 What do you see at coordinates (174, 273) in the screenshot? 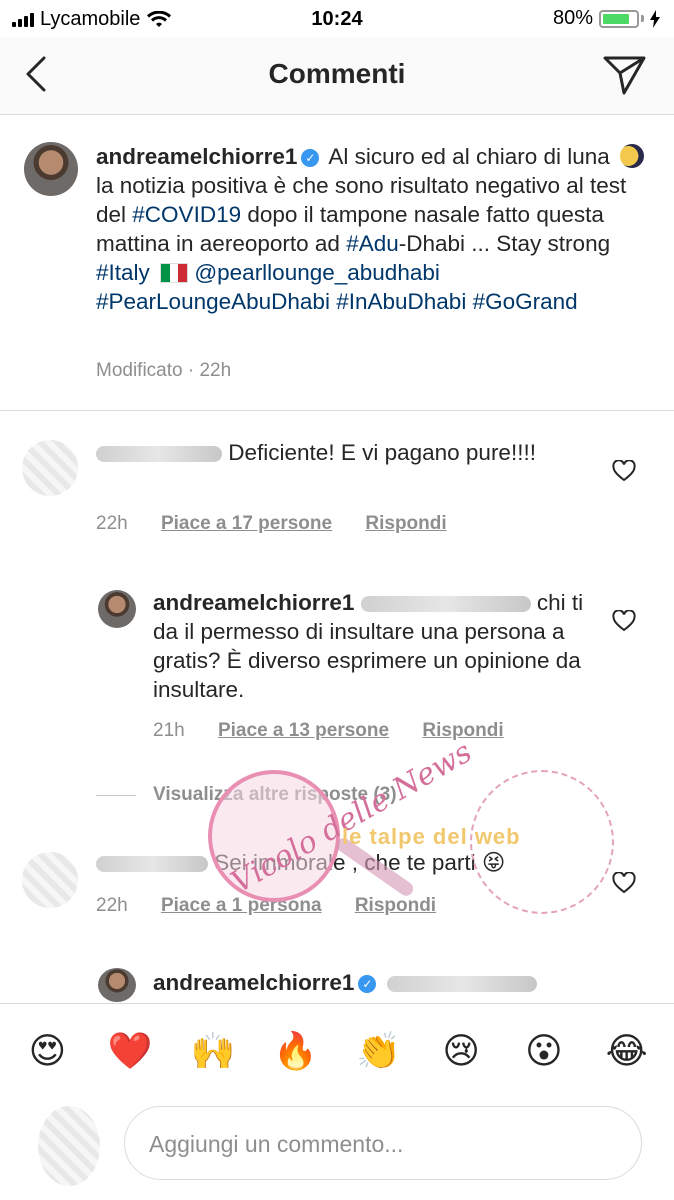
I see `italy-flag-icon` at bounding box center [174, 273].